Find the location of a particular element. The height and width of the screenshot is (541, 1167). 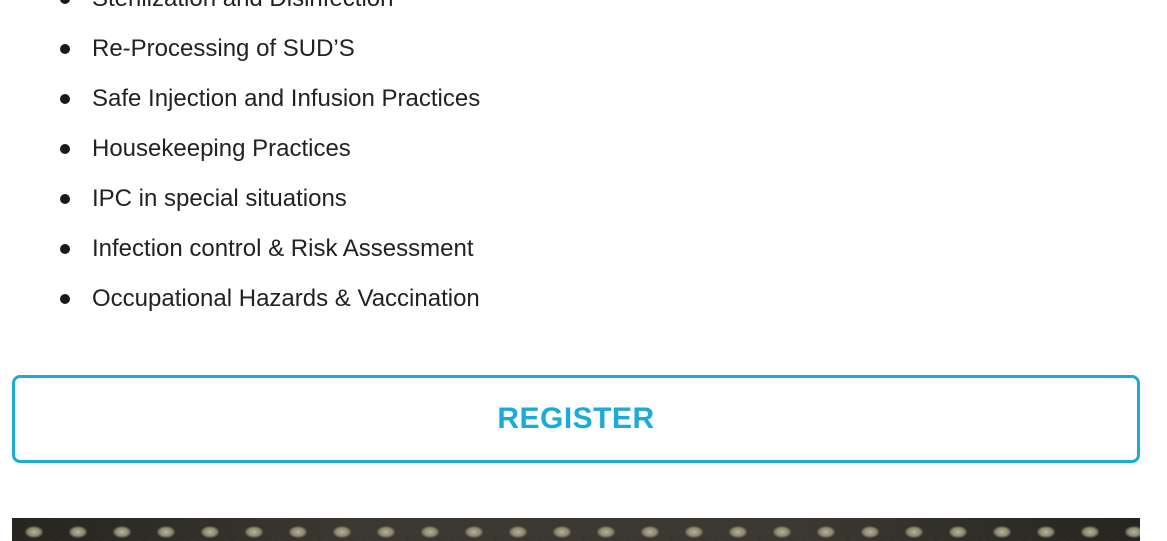

list-item: Sterilization and Disinfection is located at coordinates (240, 12).